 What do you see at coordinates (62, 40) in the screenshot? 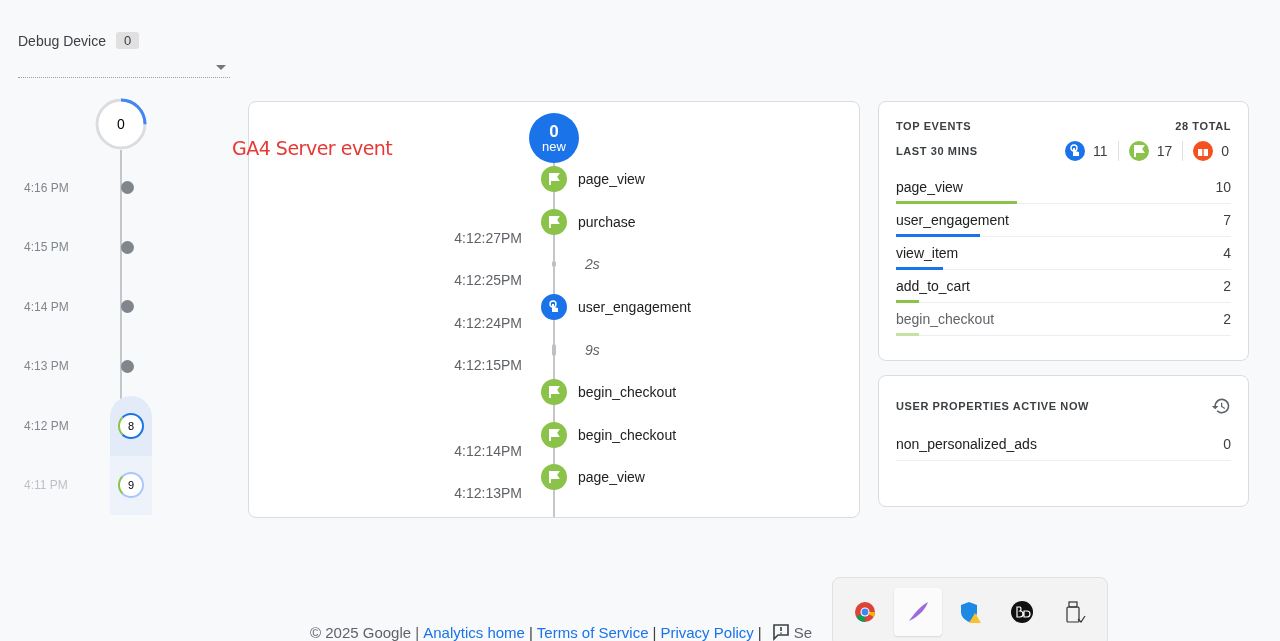
I see `debug-device-label: Debug Device` at bounding box center [62, 40].